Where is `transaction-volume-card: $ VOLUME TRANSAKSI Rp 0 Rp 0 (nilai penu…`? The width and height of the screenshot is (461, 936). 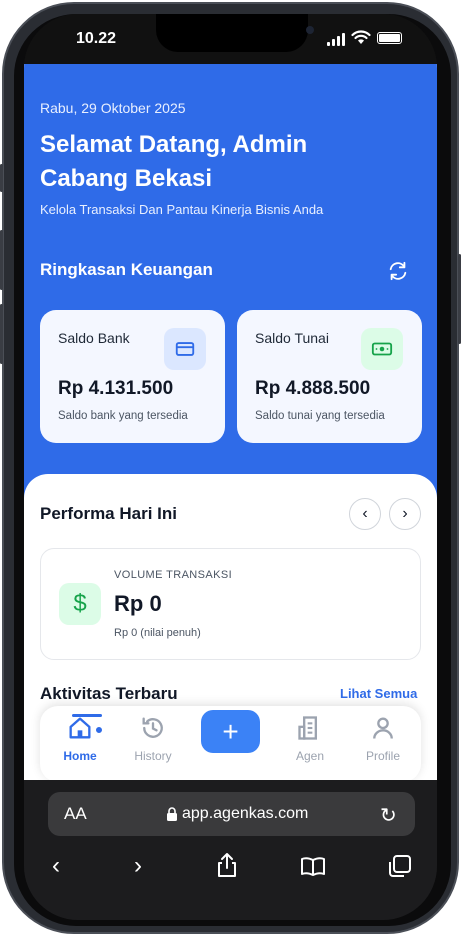 transaction-volume-card: $ VOLUME TRANSAKSI Rp 0 Rp 0 (nilai penu… is located at coordinates (230, 604).